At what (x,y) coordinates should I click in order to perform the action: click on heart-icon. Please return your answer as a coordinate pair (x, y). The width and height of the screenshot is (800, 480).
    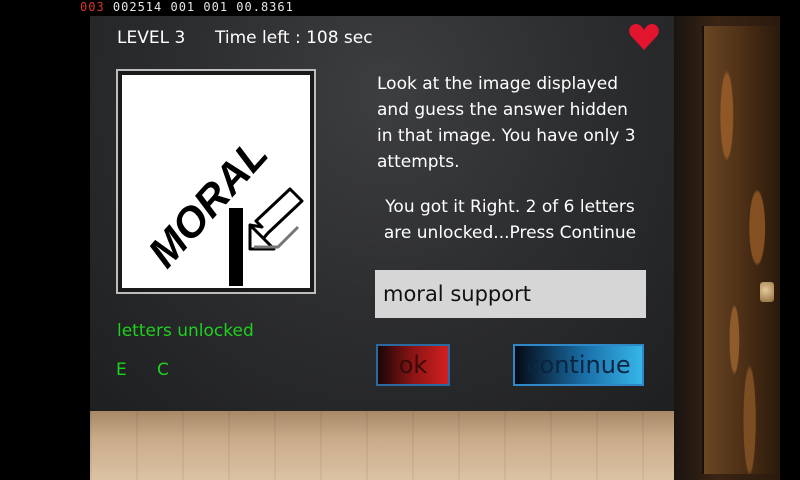
    Looking at the image, I should click on (644, 37).